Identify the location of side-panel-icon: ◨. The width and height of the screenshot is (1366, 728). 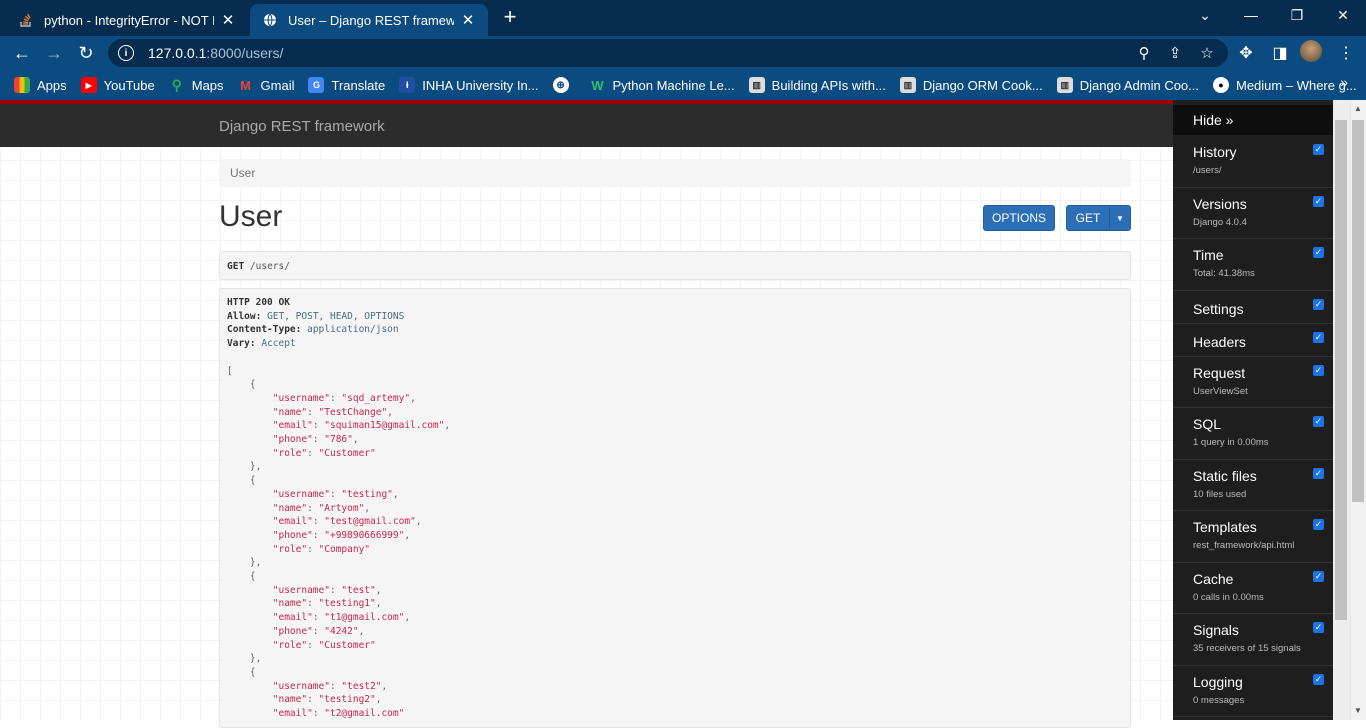
(1280, 53).